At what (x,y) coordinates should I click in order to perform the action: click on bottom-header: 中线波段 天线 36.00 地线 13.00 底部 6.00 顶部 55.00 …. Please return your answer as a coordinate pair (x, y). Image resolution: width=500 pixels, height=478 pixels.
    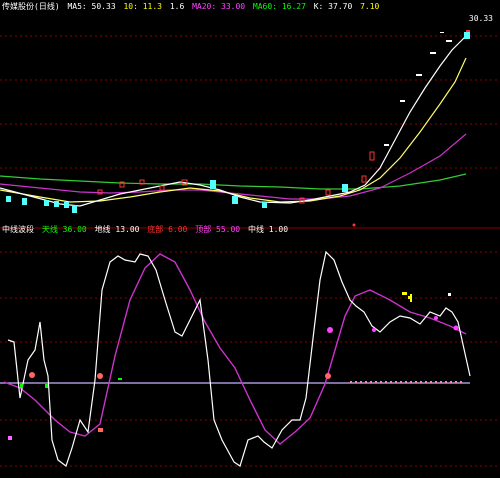
    Looking at the image, I should click on (146, 229).